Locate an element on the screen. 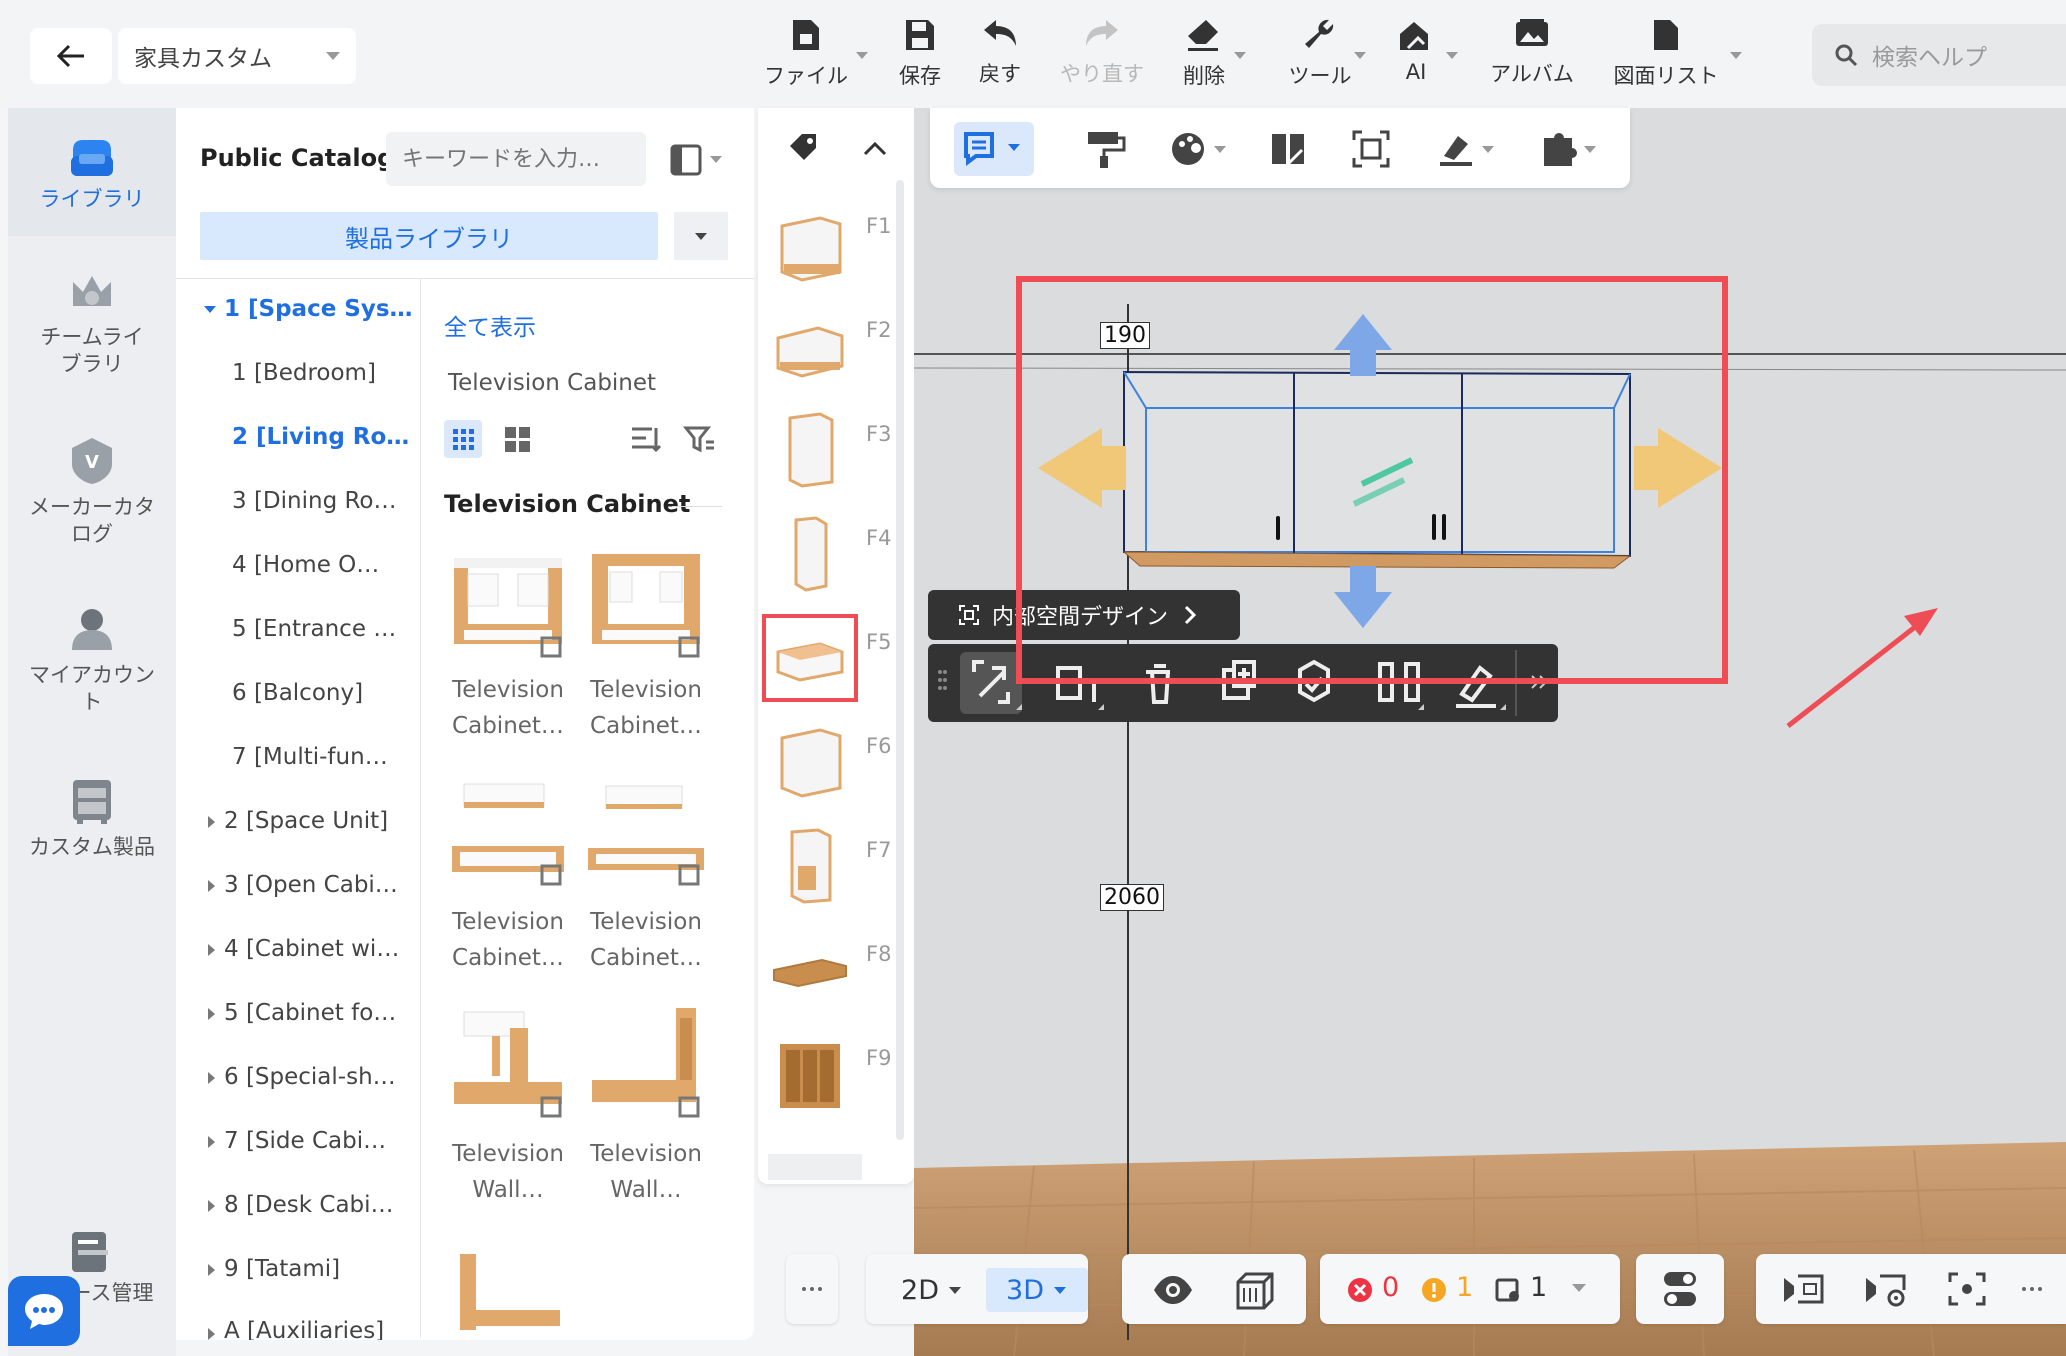 This screenshot has height=1356, width=2066. toolbar-album-button: アルバム is located at coordinates (1532, 56).